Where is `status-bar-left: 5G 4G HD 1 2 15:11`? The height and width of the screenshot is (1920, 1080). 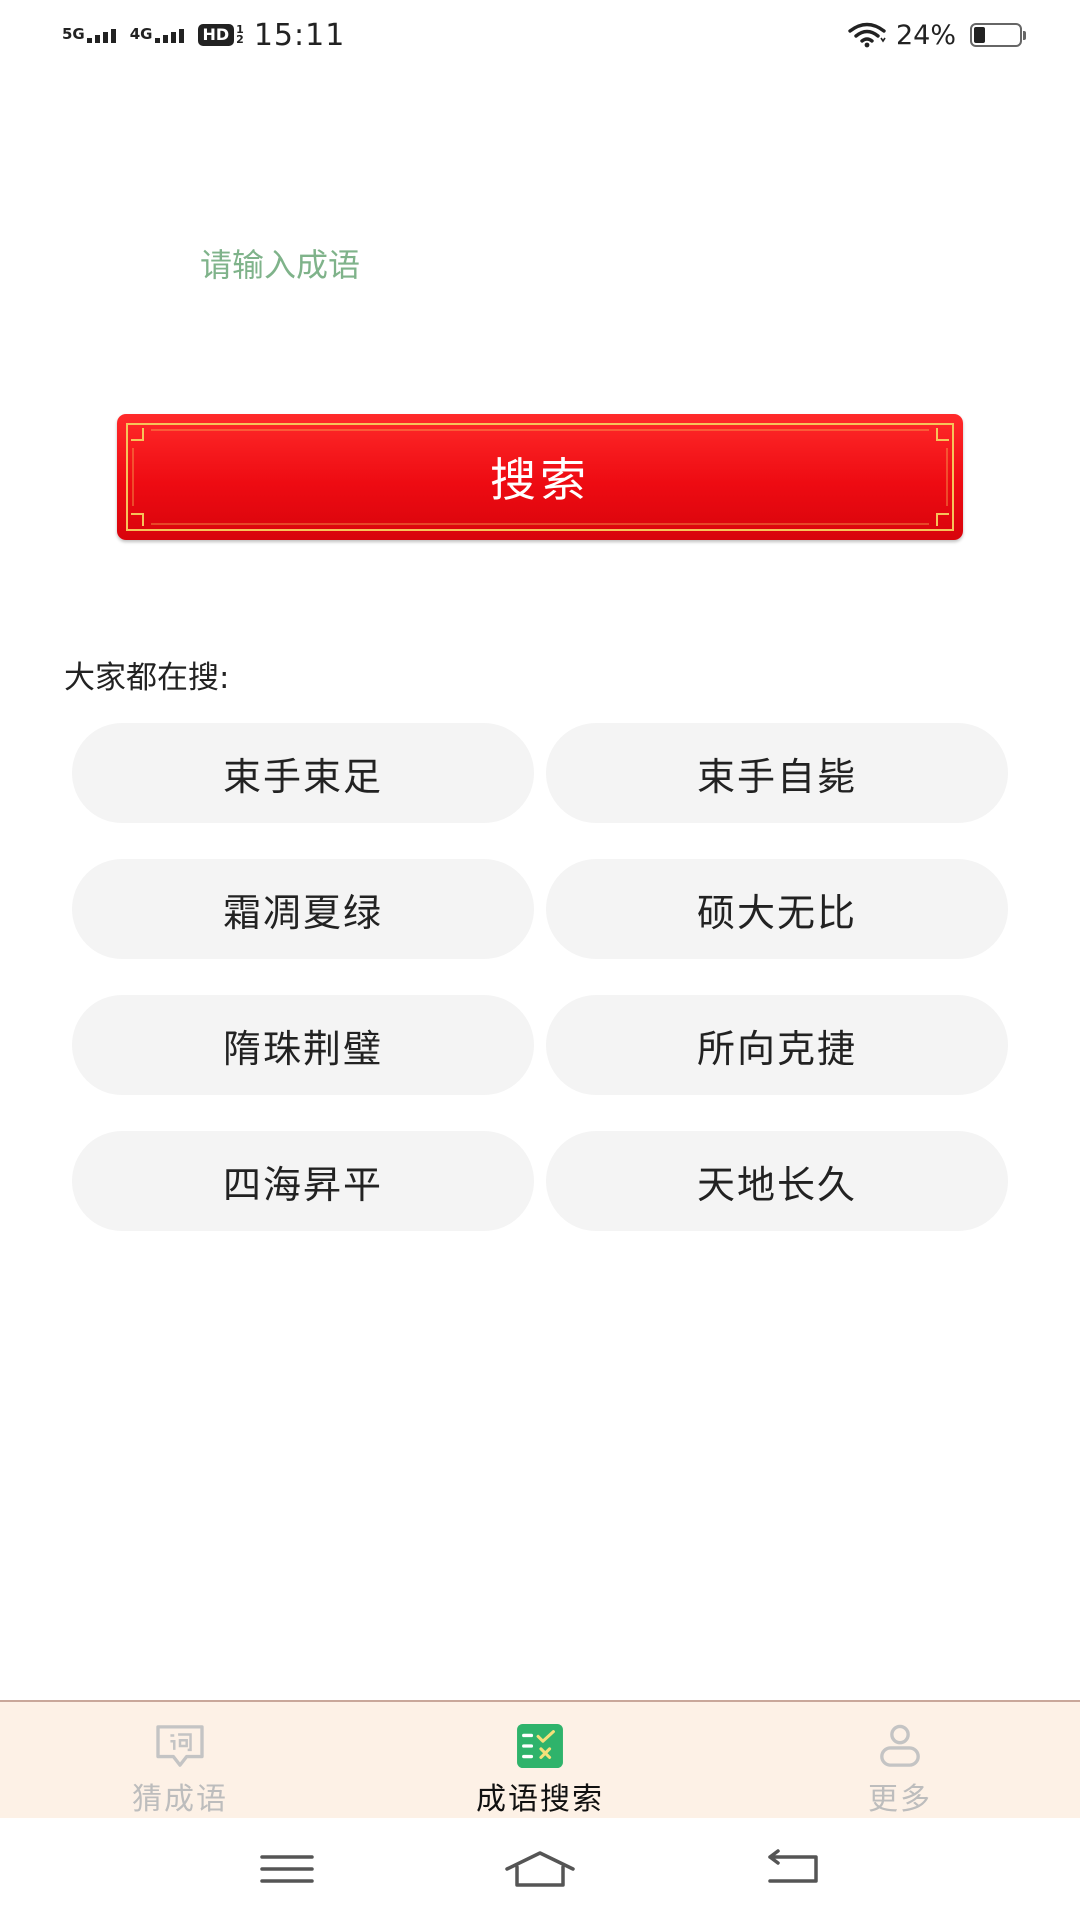 status-bar-left: 5G 4G HD 1 2 15:11 is located at coordinates (203, 35).